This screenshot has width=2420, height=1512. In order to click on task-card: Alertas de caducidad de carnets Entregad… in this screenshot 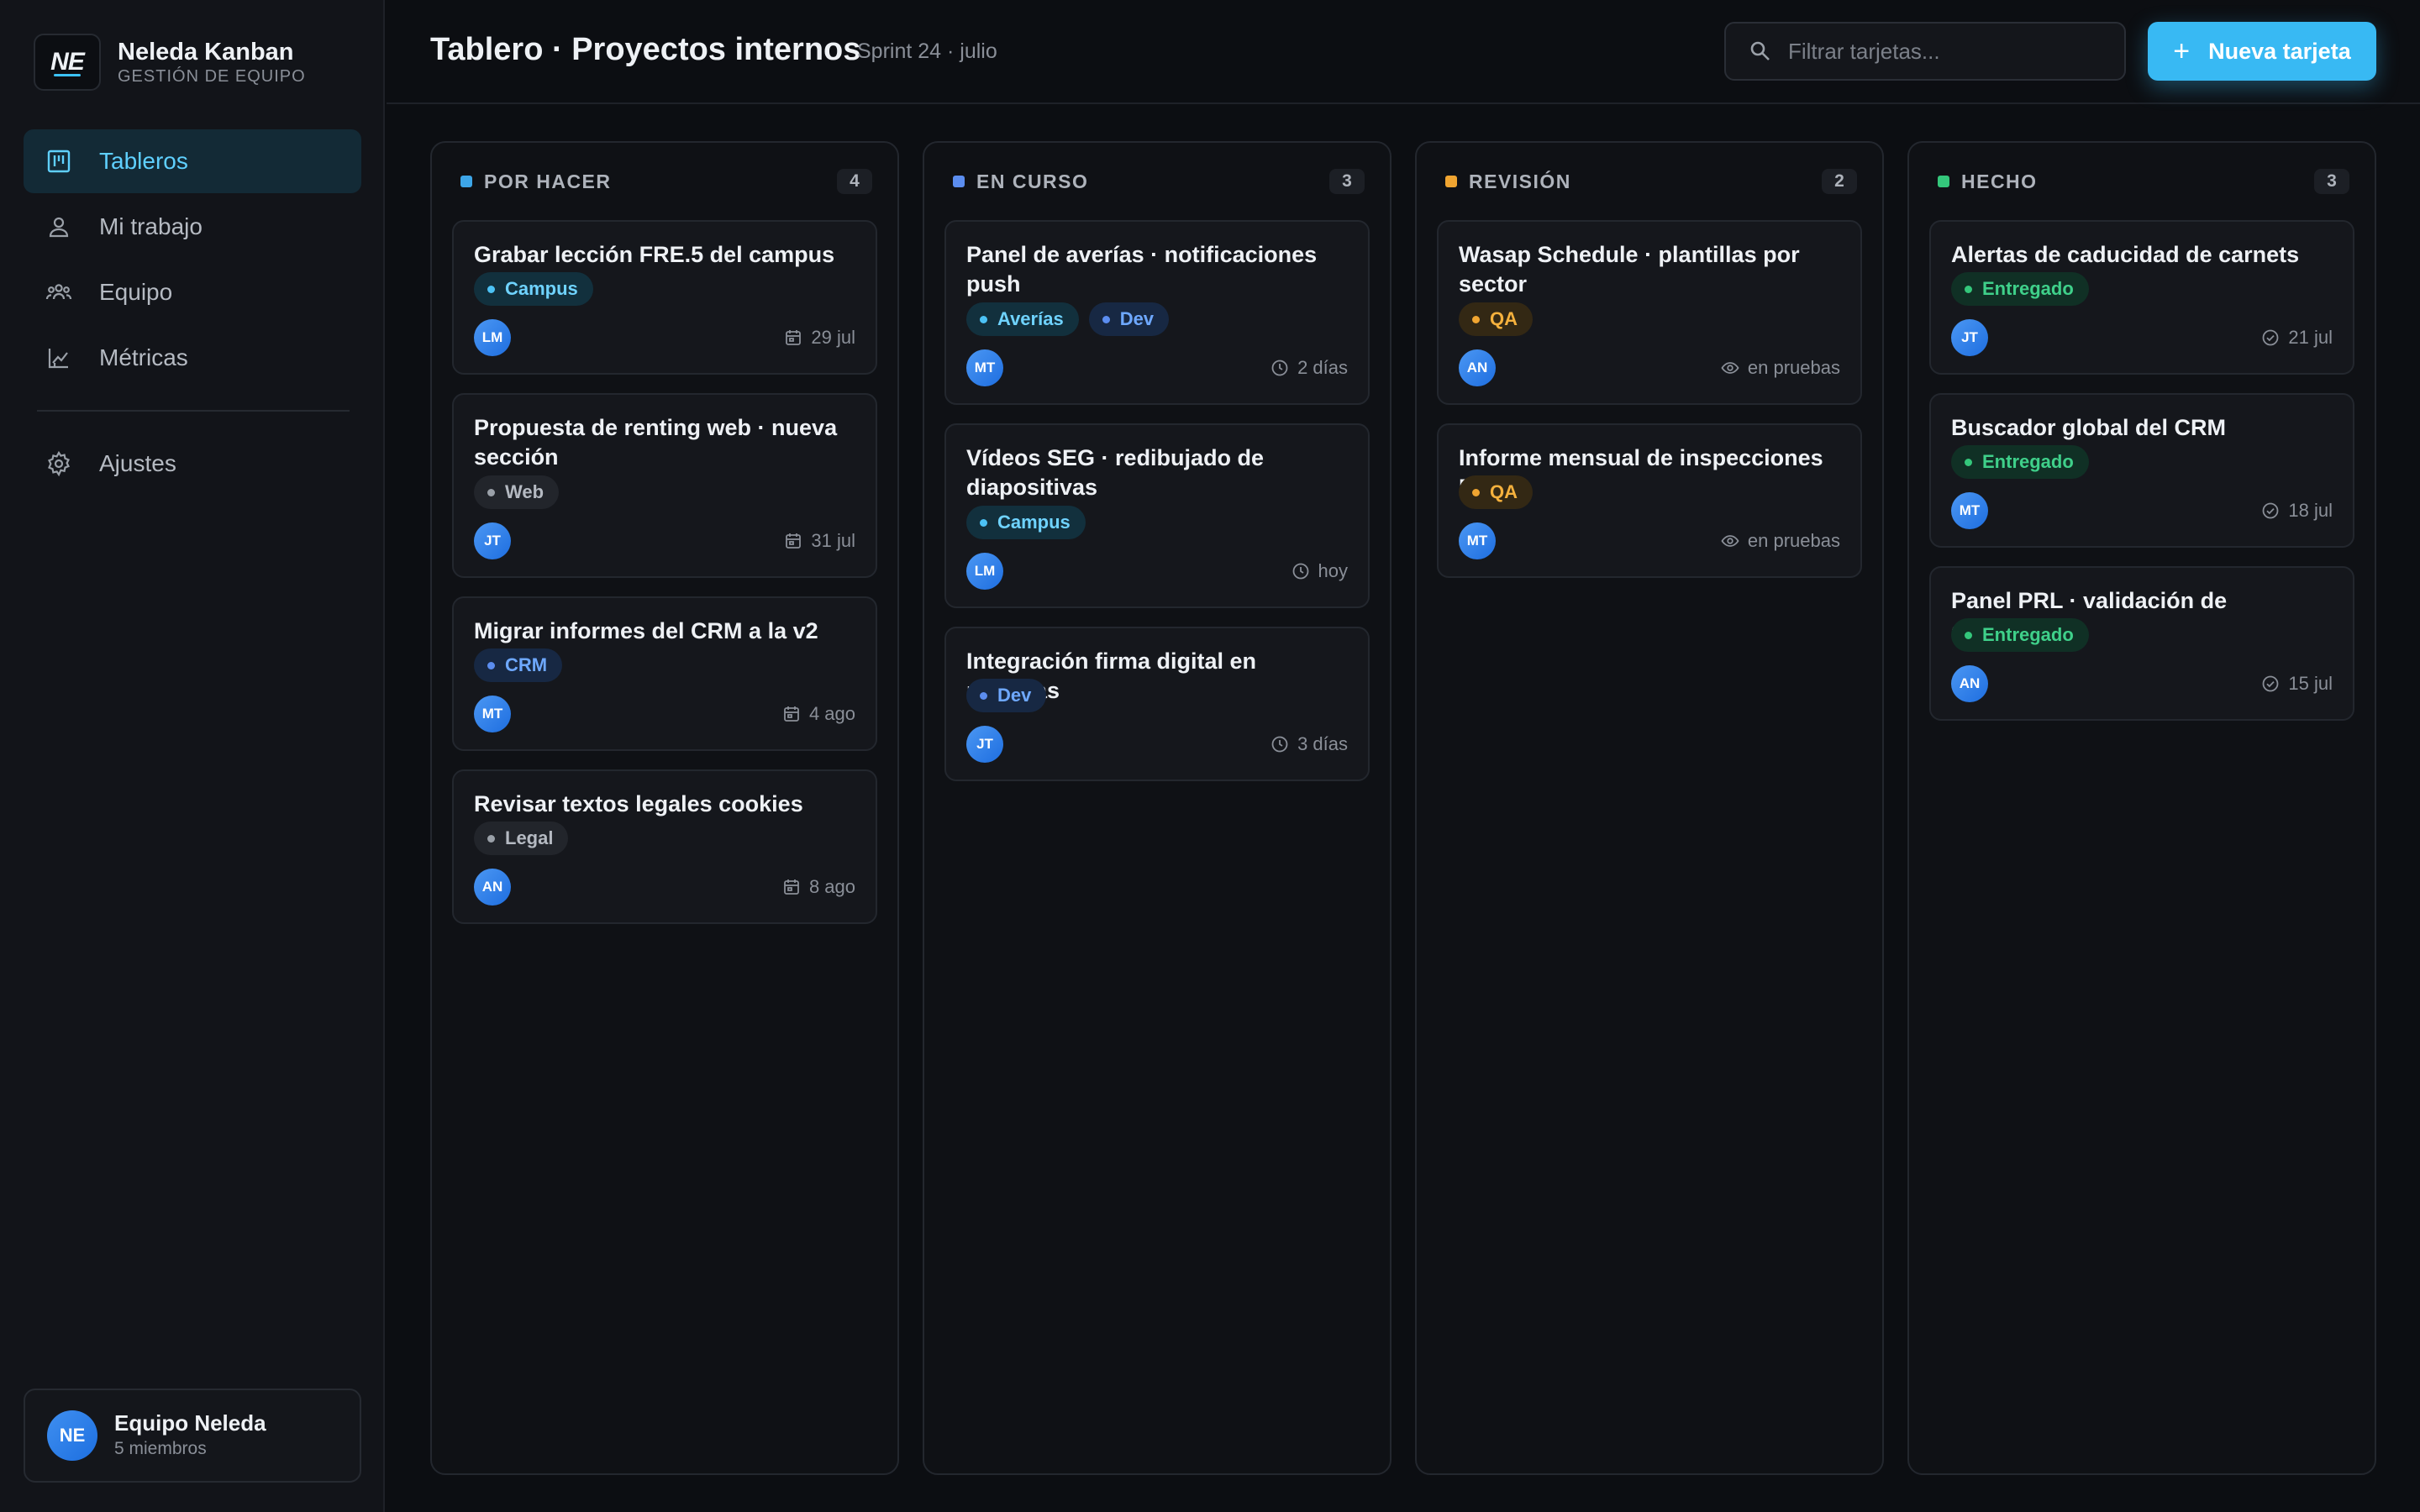, I will do `click(2142, 297)`.